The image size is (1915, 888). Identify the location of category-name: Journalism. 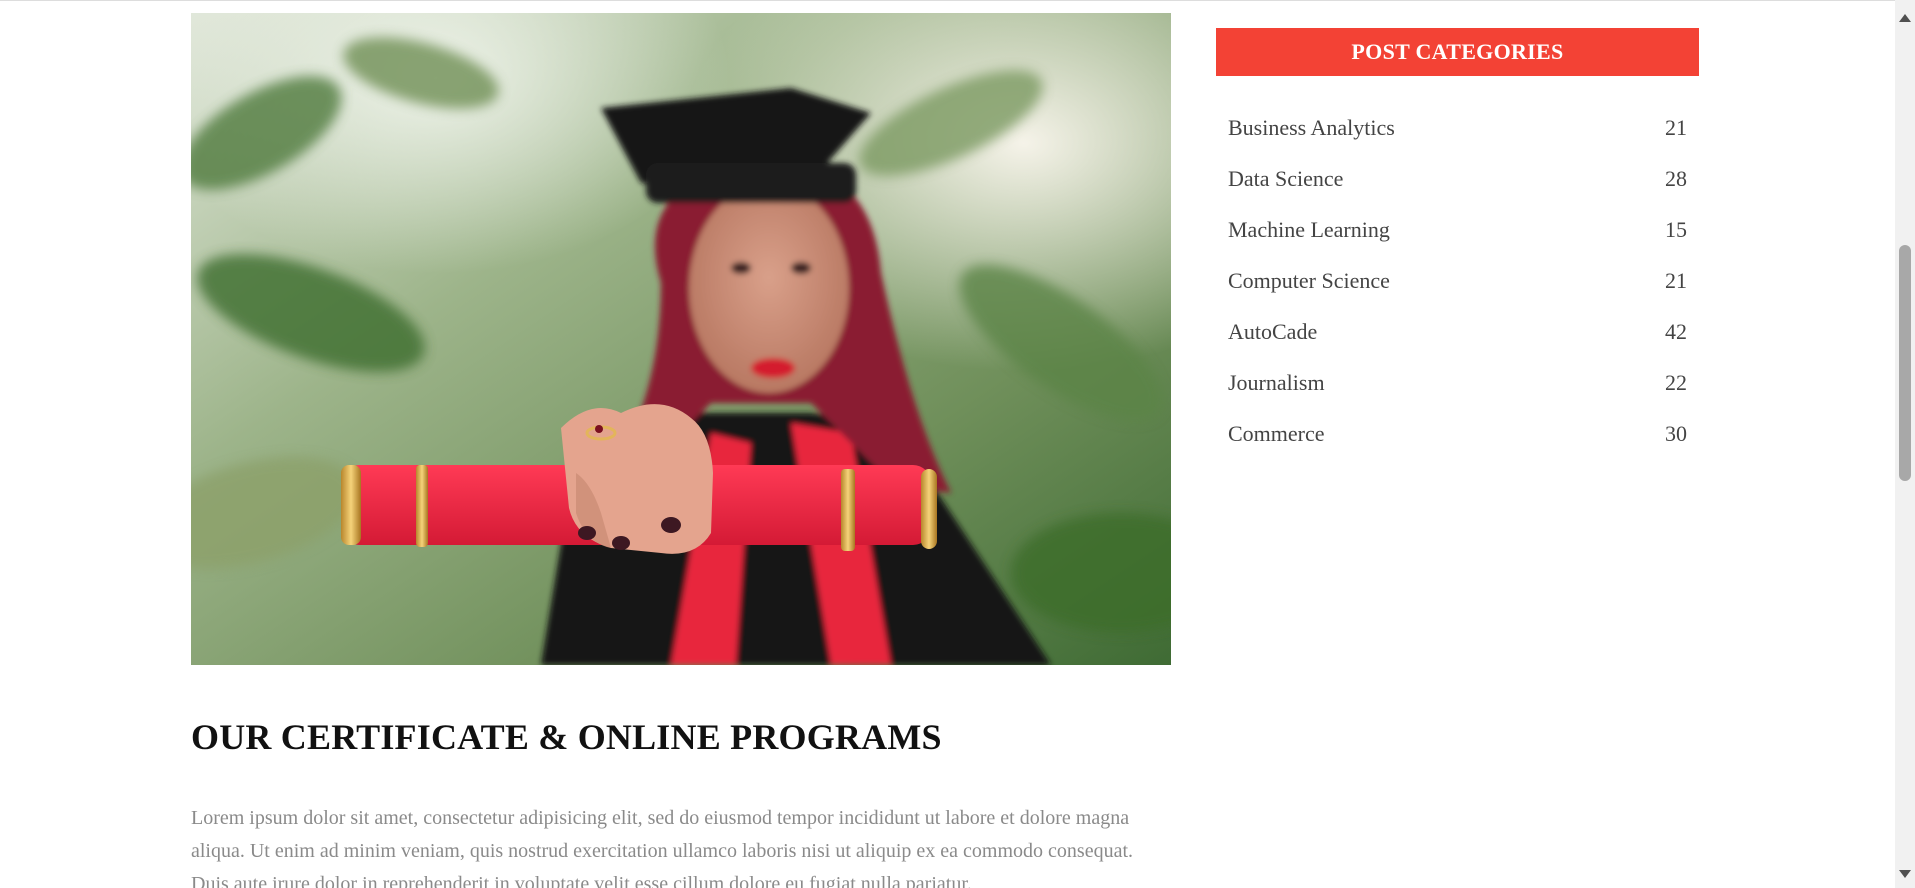
(1276, 383).